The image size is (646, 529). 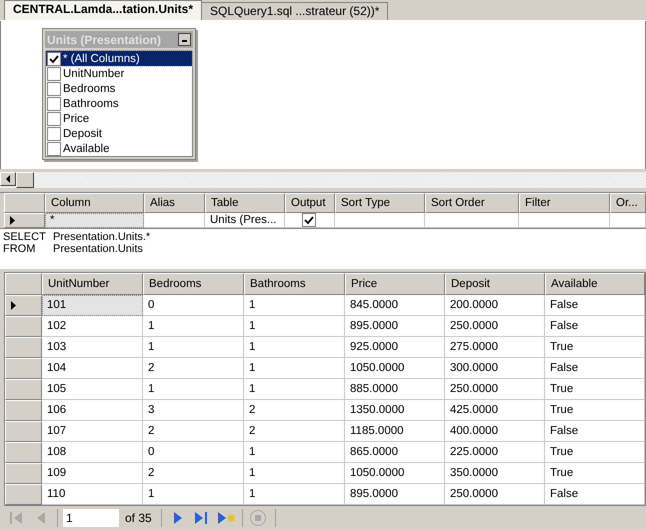 I want to click on table-cell: 109, so click(x=92, y=473).